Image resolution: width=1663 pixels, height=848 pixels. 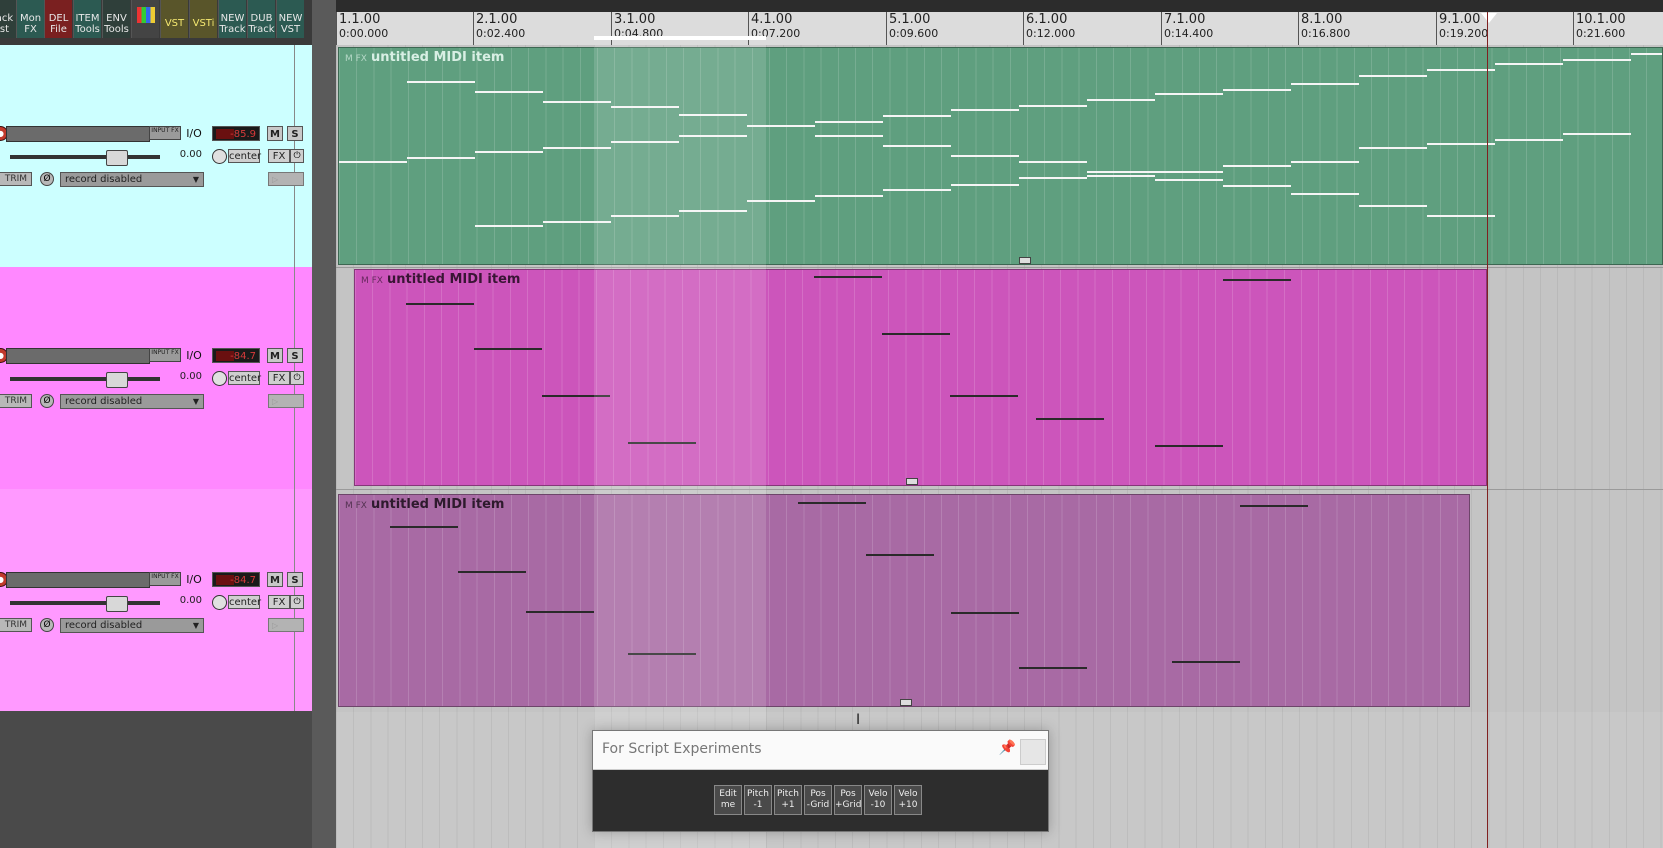 I want to click on toolbar-button-delete-file: DEL File, so click(x=58, y=19).